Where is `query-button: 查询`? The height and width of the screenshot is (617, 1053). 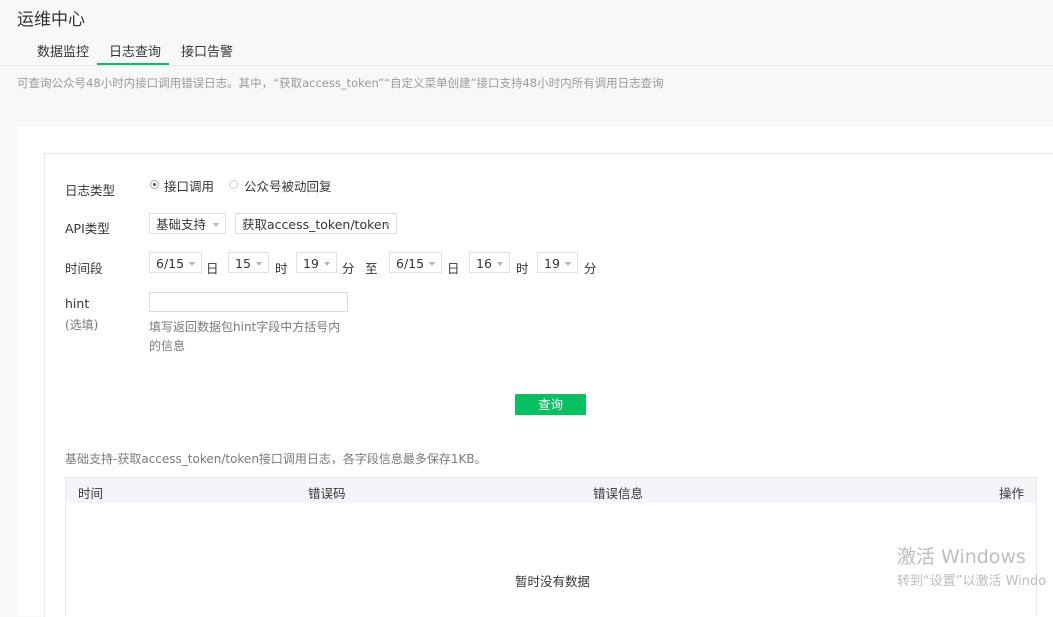
query-button: 查询 is located at coordinates (550, 404).